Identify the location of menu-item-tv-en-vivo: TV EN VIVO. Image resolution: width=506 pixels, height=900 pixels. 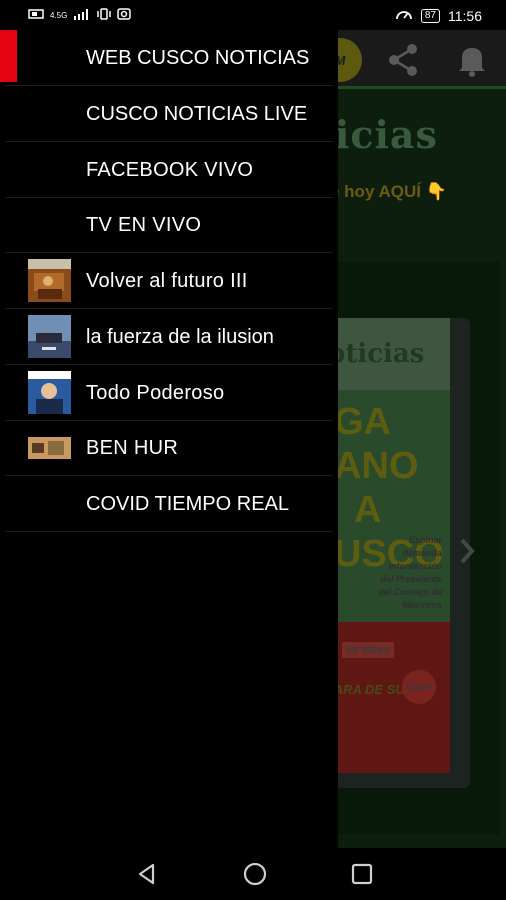
(169, 225).